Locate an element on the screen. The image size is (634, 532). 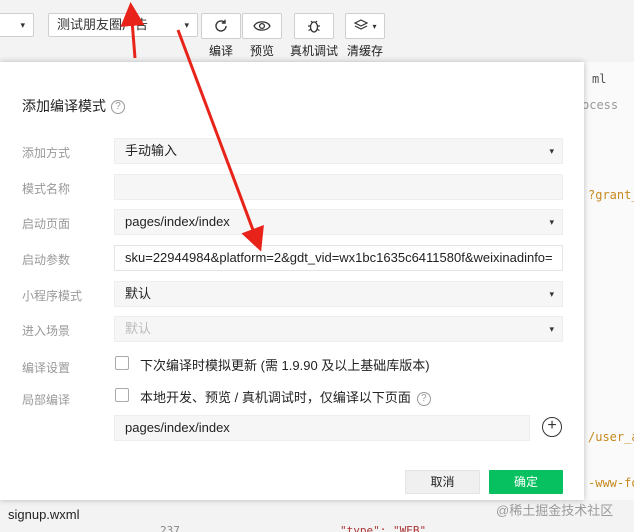
refresh-icon is located at coordinates (221, 25).